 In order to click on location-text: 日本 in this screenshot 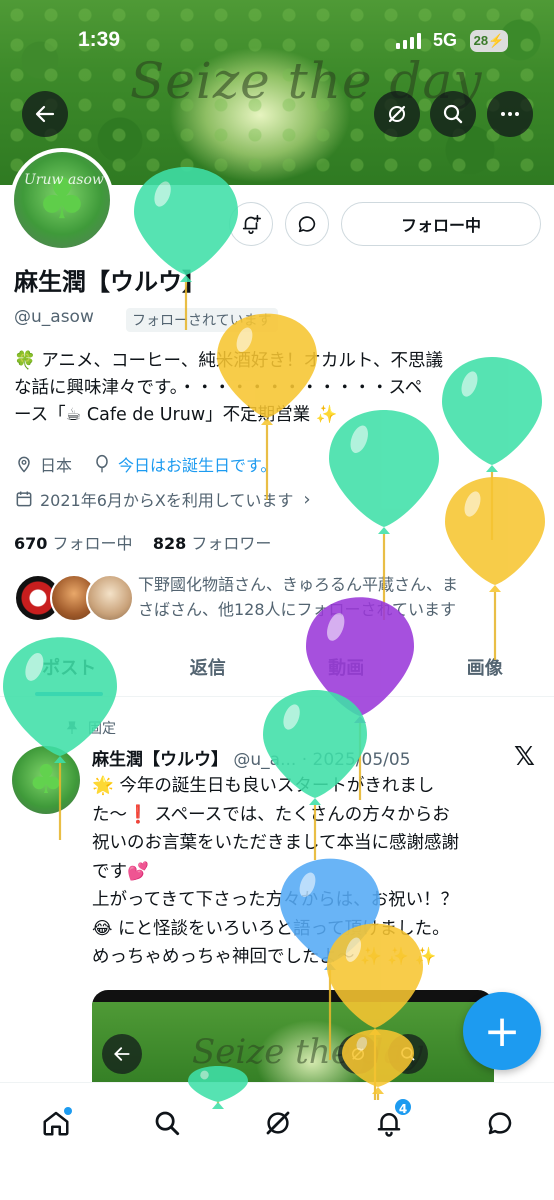, I will do `click(56, 465)`.